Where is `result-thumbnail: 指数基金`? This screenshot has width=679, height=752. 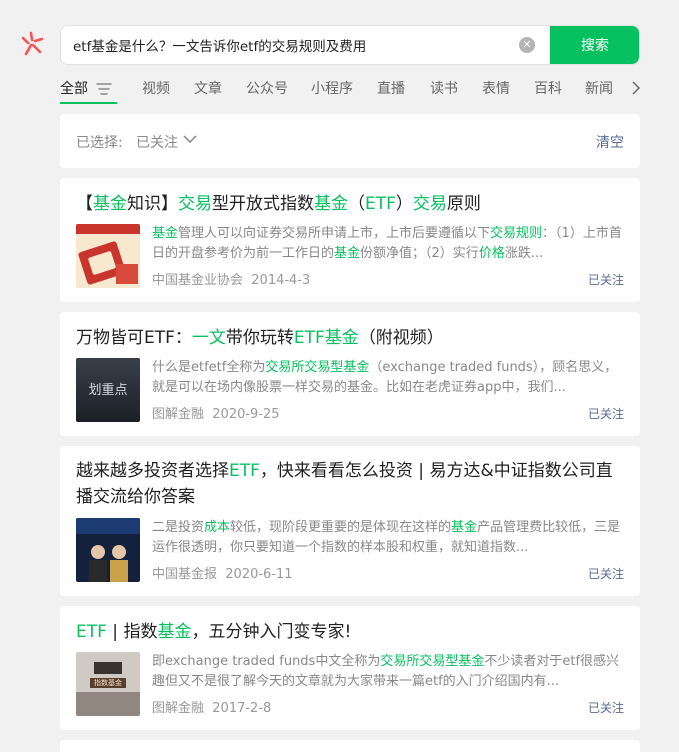
result-thumbnail: 指数基金 is located at coordinates (108, 684).